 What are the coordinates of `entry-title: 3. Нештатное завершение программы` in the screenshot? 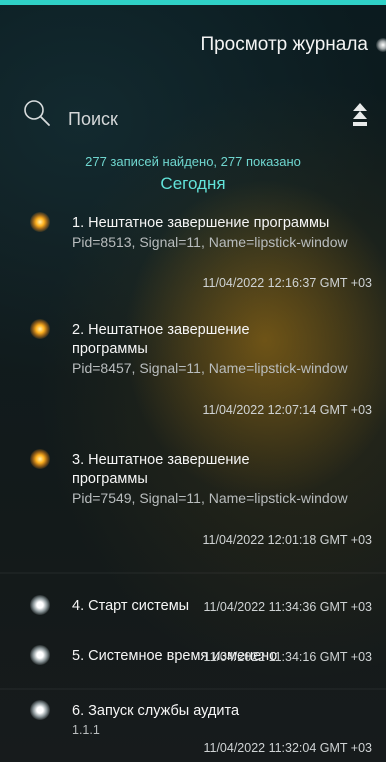 It's located at (161, 469).